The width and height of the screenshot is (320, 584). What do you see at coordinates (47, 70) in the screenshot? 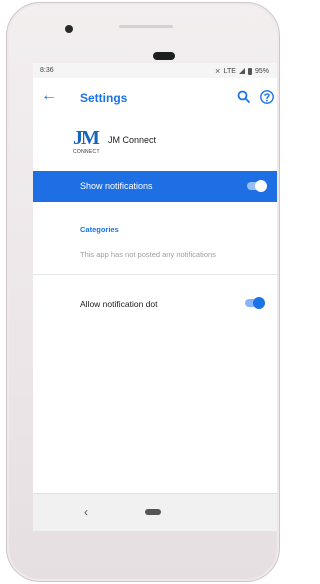
I see `status-time: 8:36` at bounding box center [47, 70].